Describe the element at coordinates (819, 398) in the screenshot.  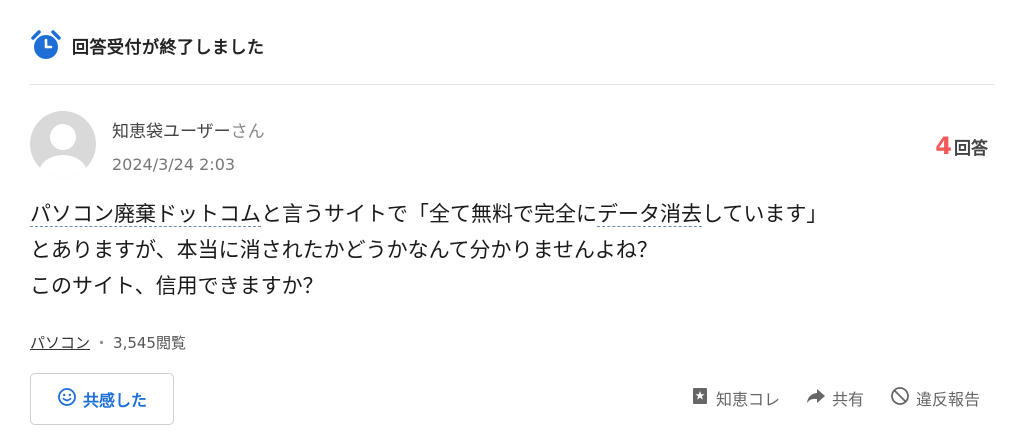
I see `share-arrow-icon` at that location.